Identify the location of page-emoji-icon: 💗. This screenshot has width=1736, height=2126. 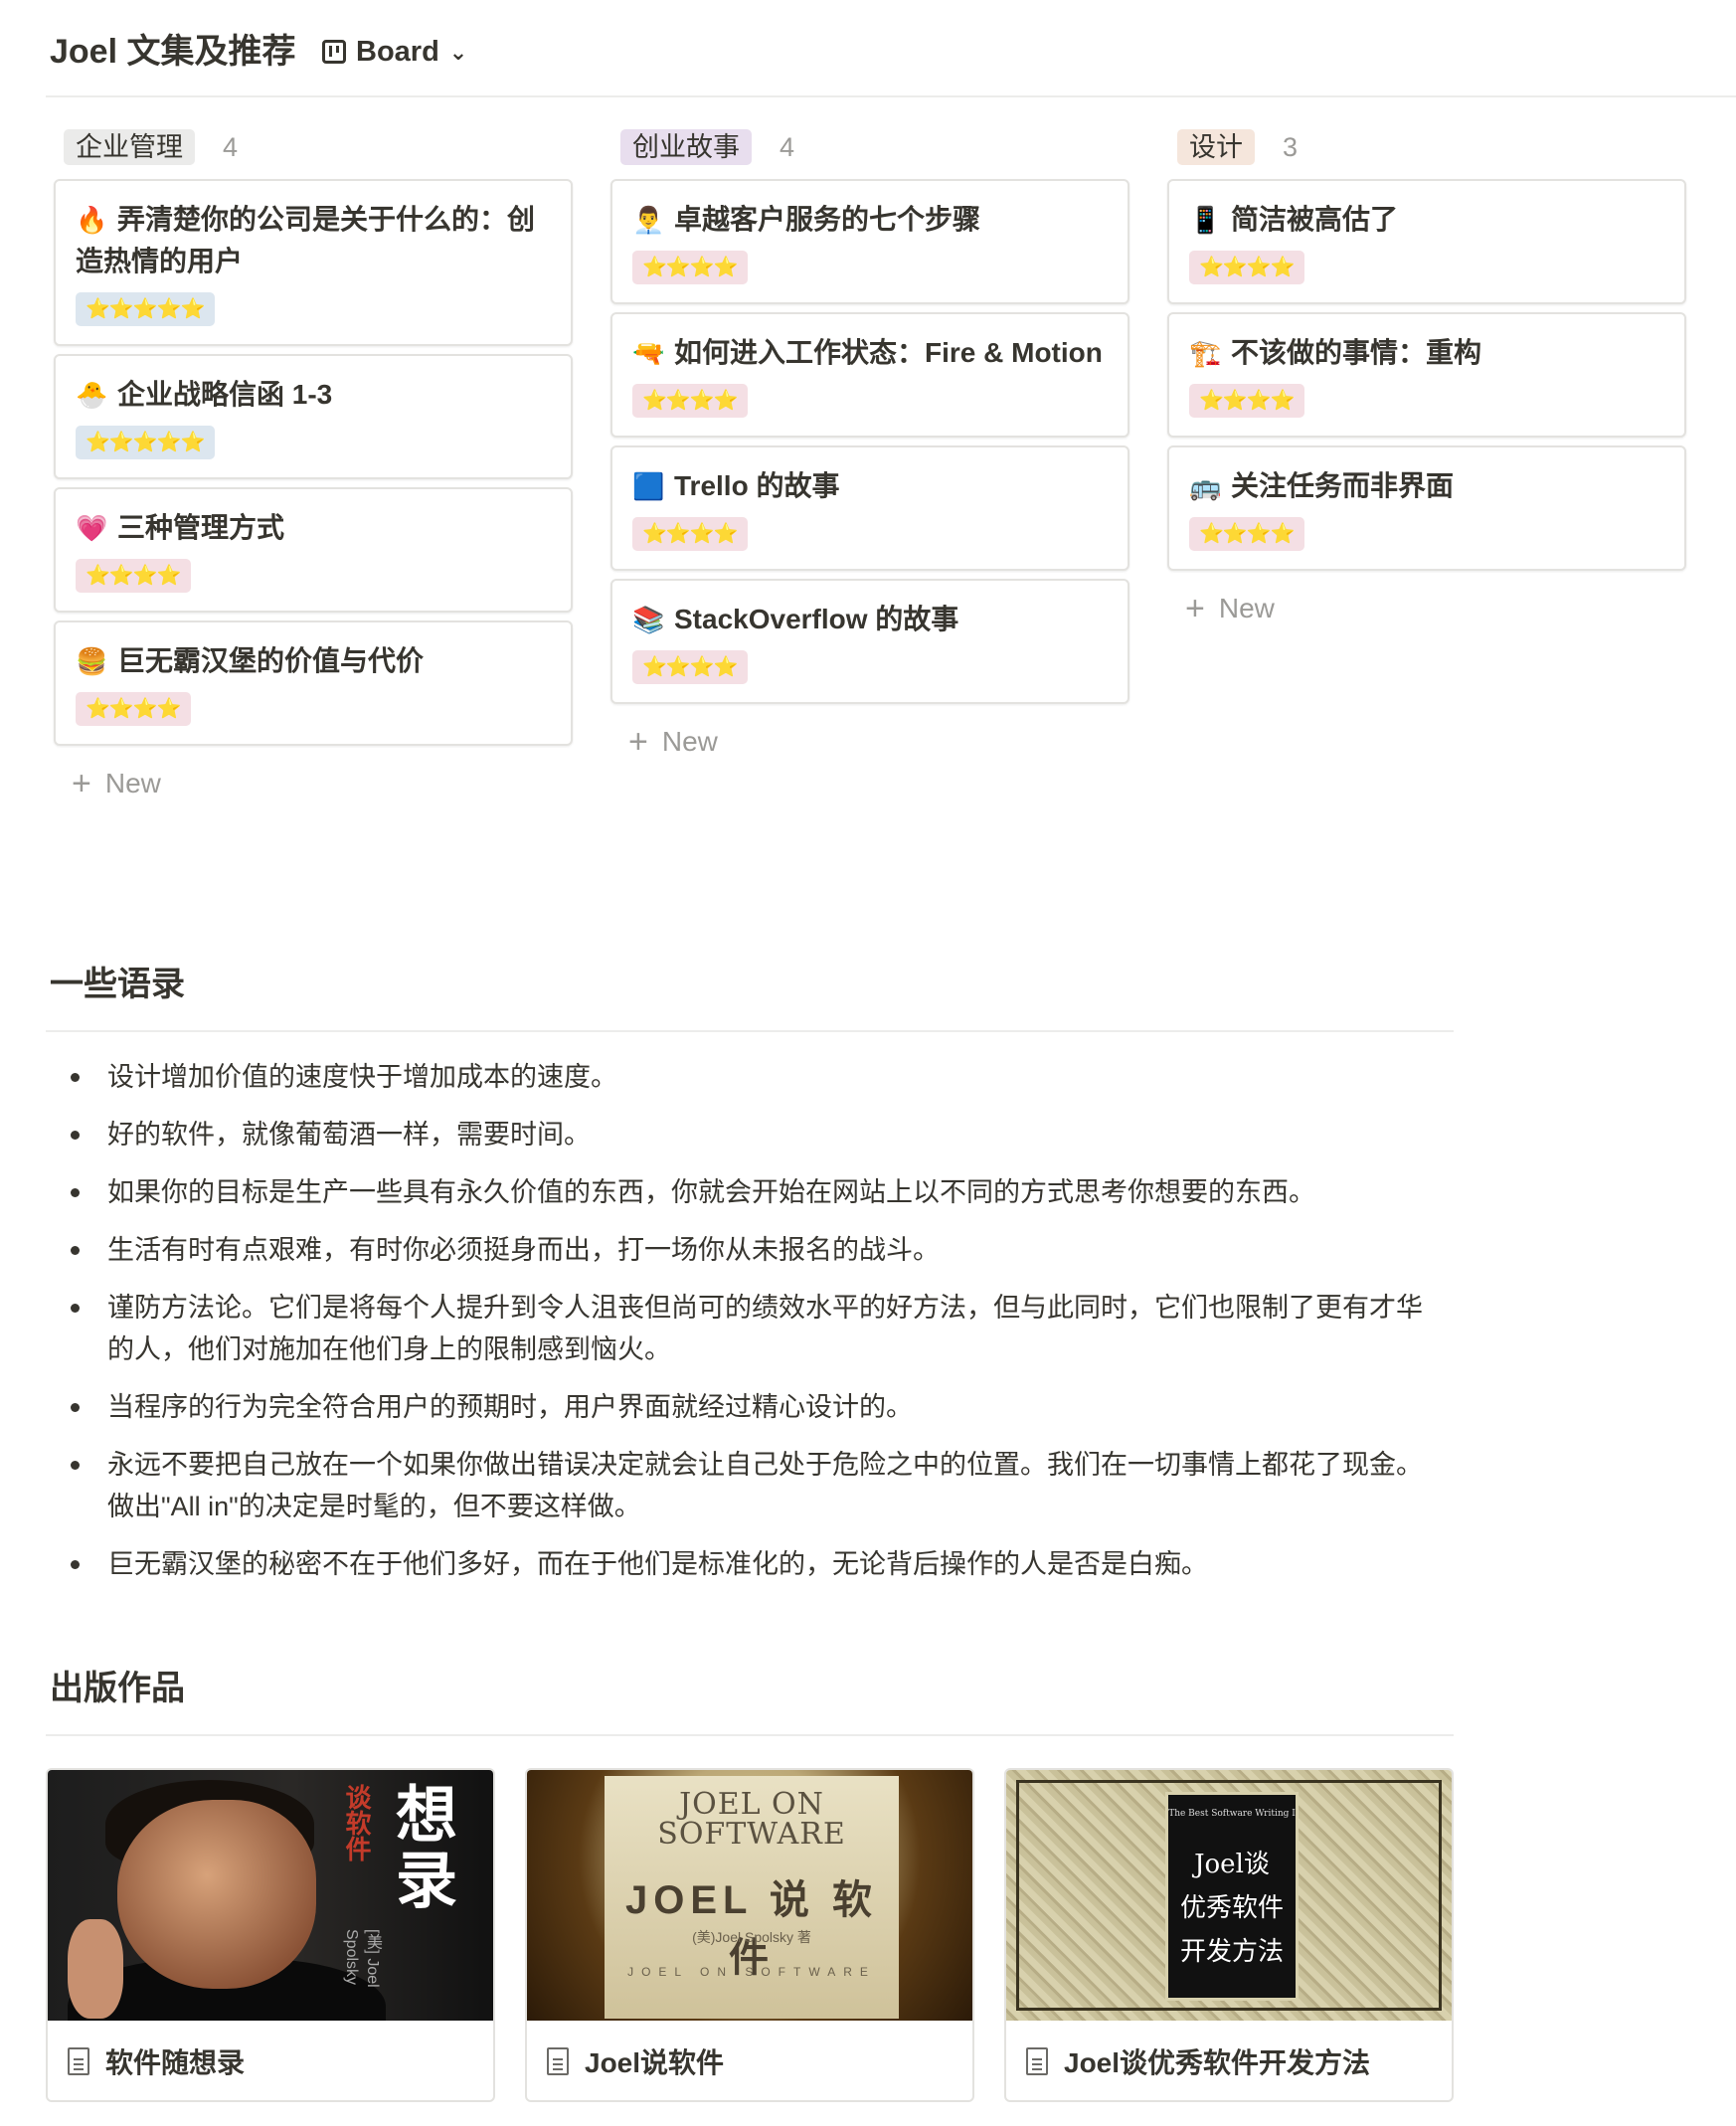
(92, 528).